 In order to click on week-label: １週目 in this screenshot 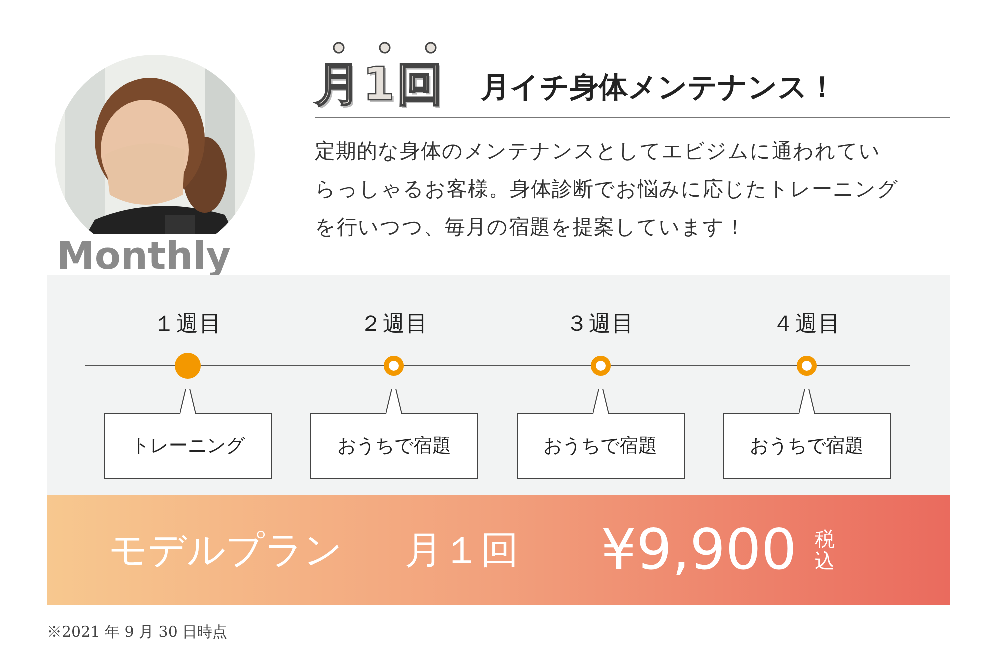, I will do `click(188, 325)`.